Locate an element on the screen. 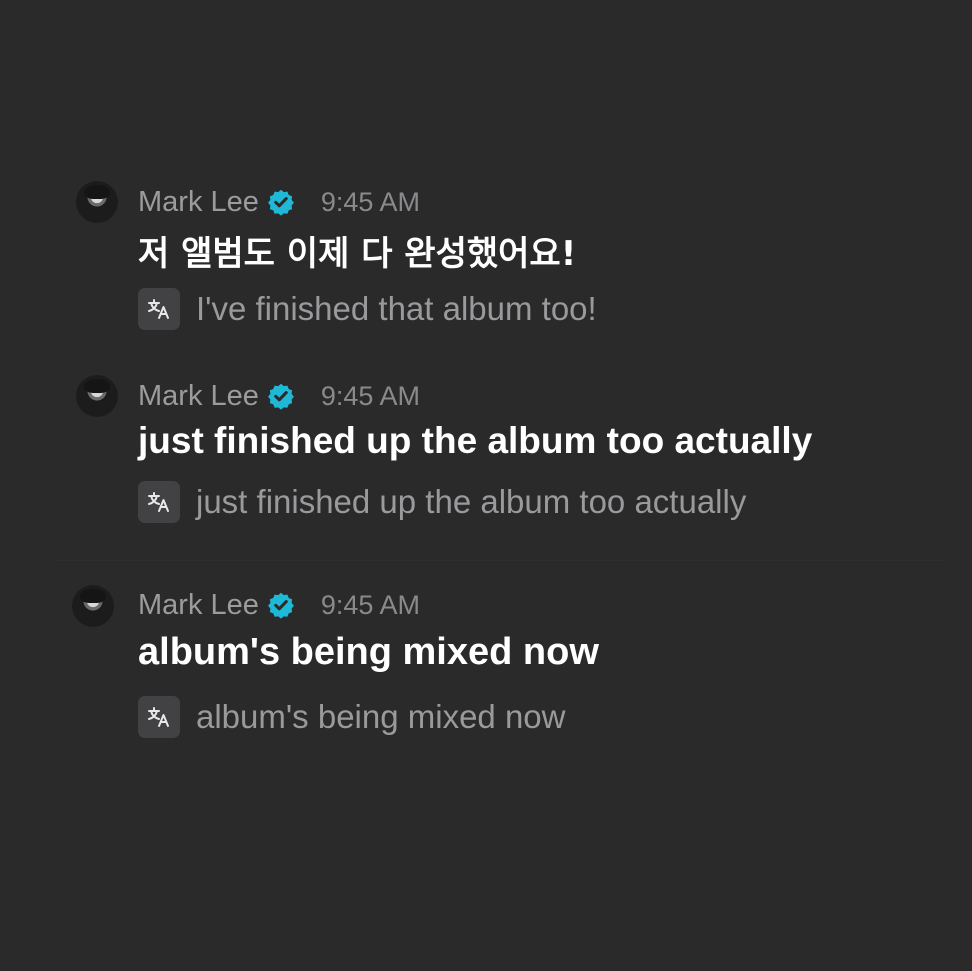  message-text: album's being mixed now is located at coordinates (368, 652).